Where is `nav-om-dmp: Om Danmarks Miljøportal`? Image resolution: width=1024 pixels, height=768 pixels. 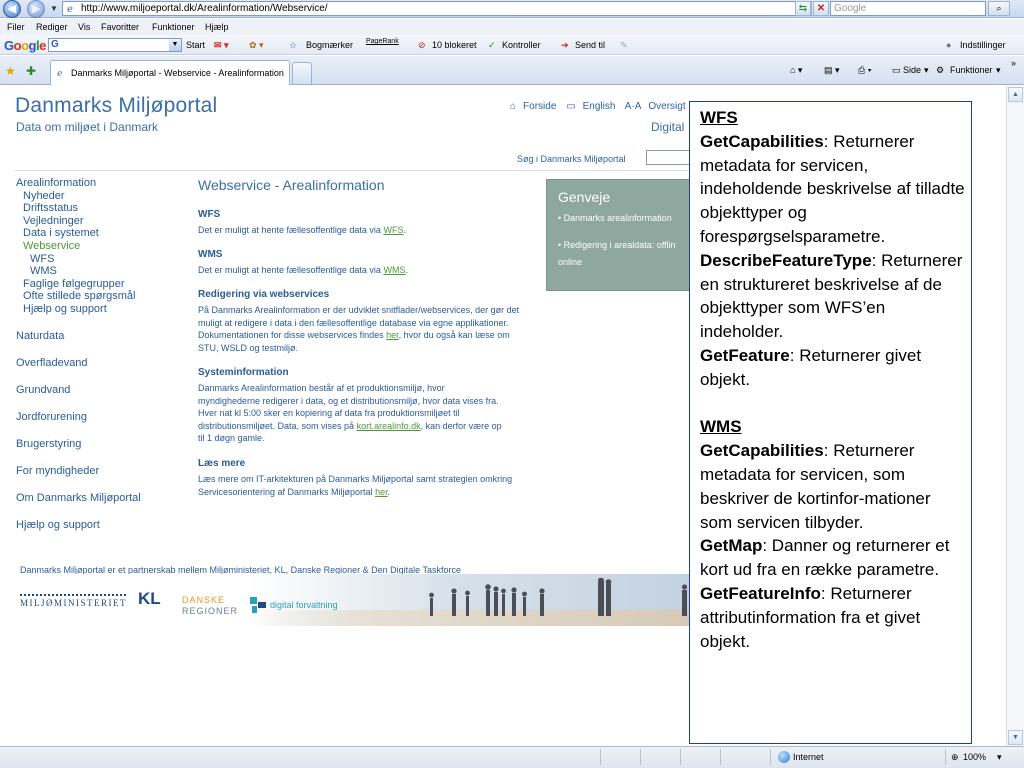
nav-om-dmp: Om Danmarks Miljøportal is located at coordinates (78, 498).